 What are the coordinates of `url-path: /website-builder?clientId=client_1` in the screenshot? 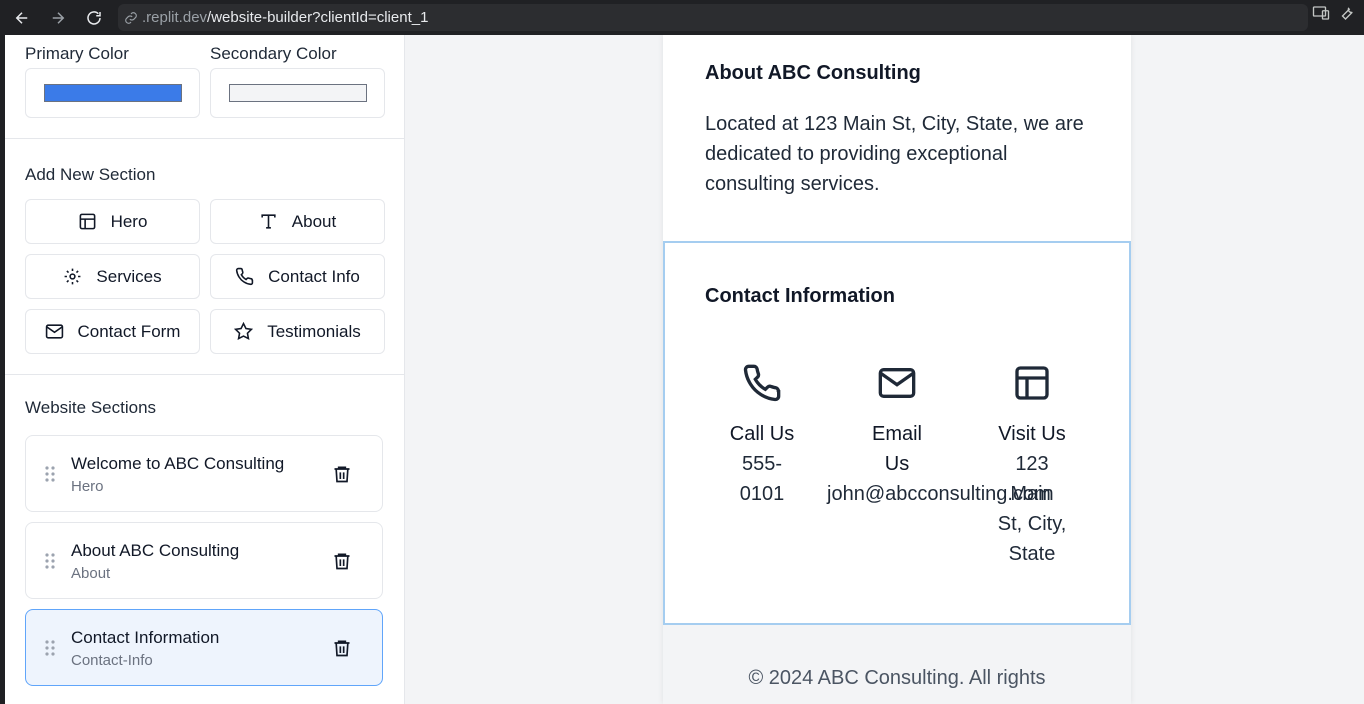 It's located at (318, 17).